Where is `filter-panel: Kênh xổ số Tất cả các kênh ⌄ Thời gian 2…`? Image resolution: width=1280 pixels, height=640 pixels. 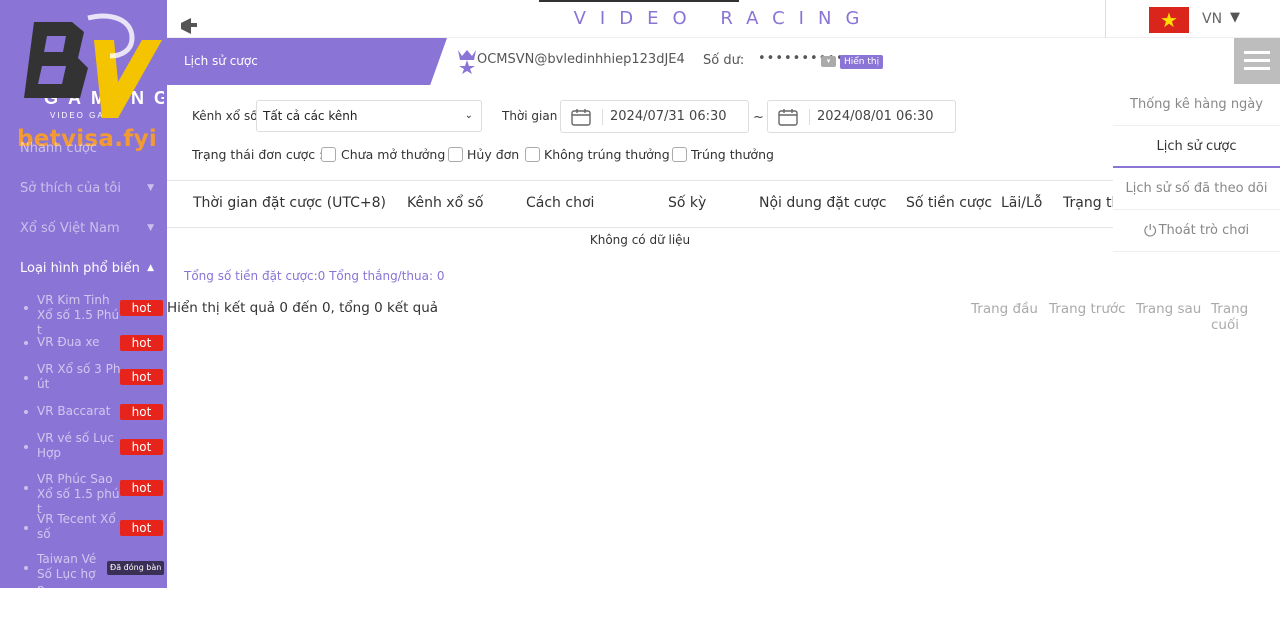 filter-panel: Kênh xổ số Tất cả các kênh ⌄ Thời gian 2… is located at coordinates (640, 132).